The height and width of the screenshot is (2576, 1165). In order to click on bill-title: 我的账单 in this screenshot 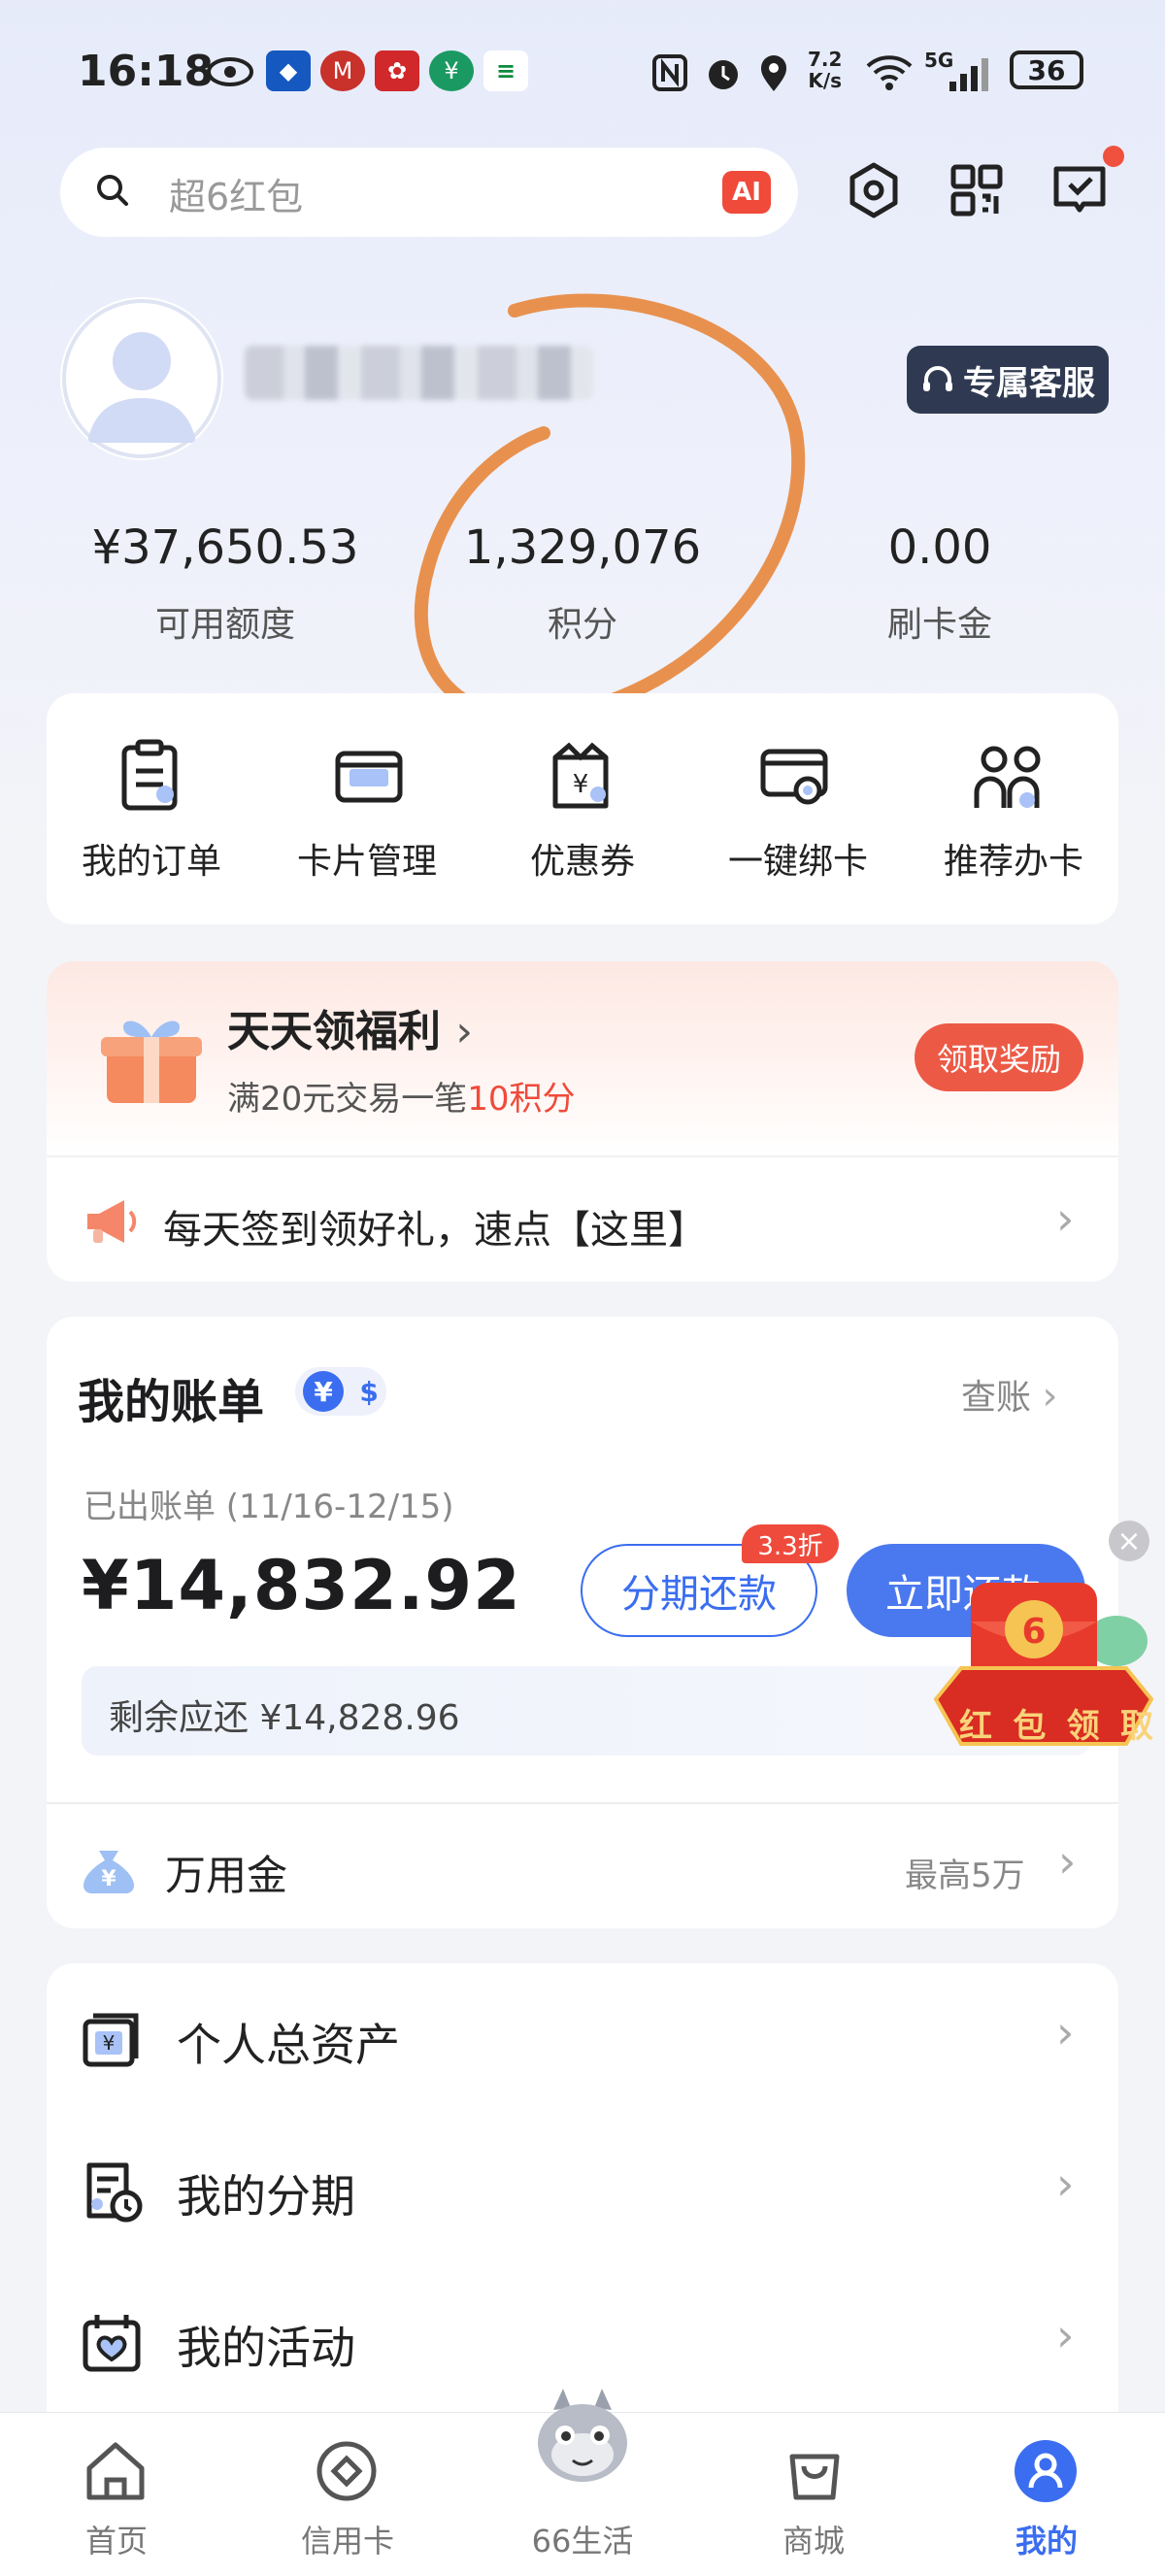, I will do `click(171, 1402)`.